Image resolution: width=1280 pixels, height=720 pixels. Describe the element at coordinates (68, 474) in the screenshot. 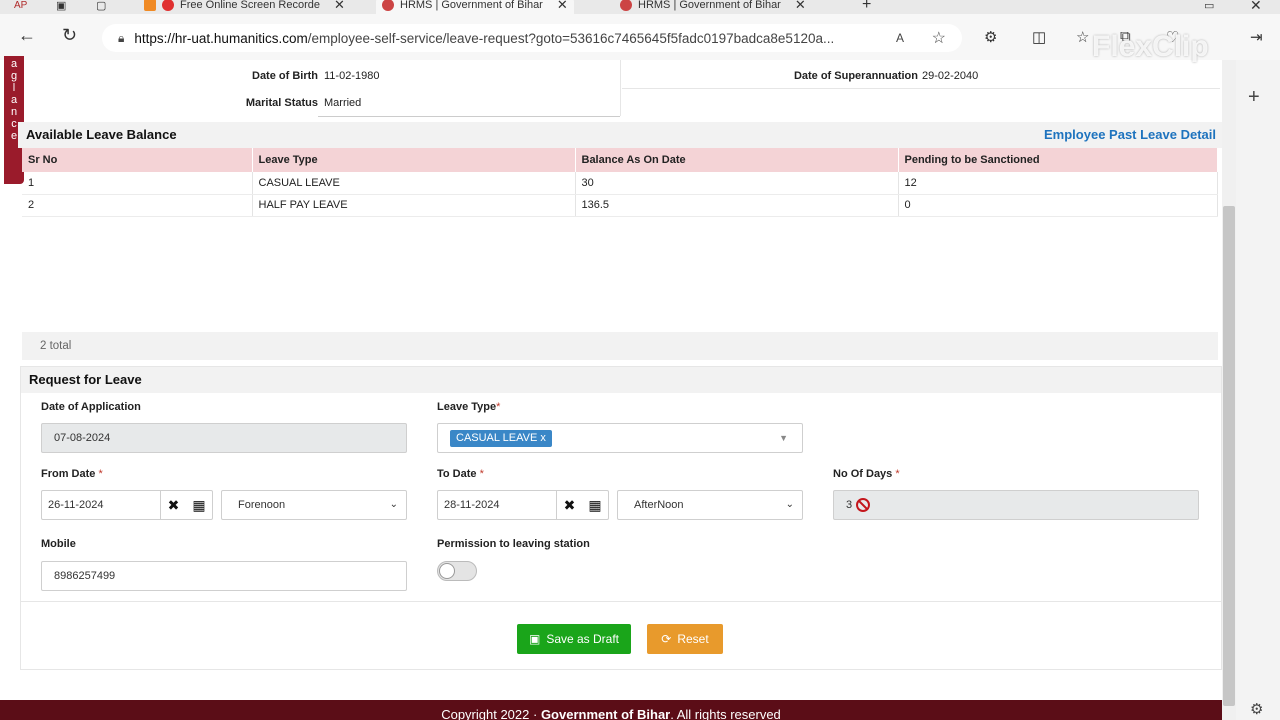

I see `from-date-label-text: From Date` at that location.